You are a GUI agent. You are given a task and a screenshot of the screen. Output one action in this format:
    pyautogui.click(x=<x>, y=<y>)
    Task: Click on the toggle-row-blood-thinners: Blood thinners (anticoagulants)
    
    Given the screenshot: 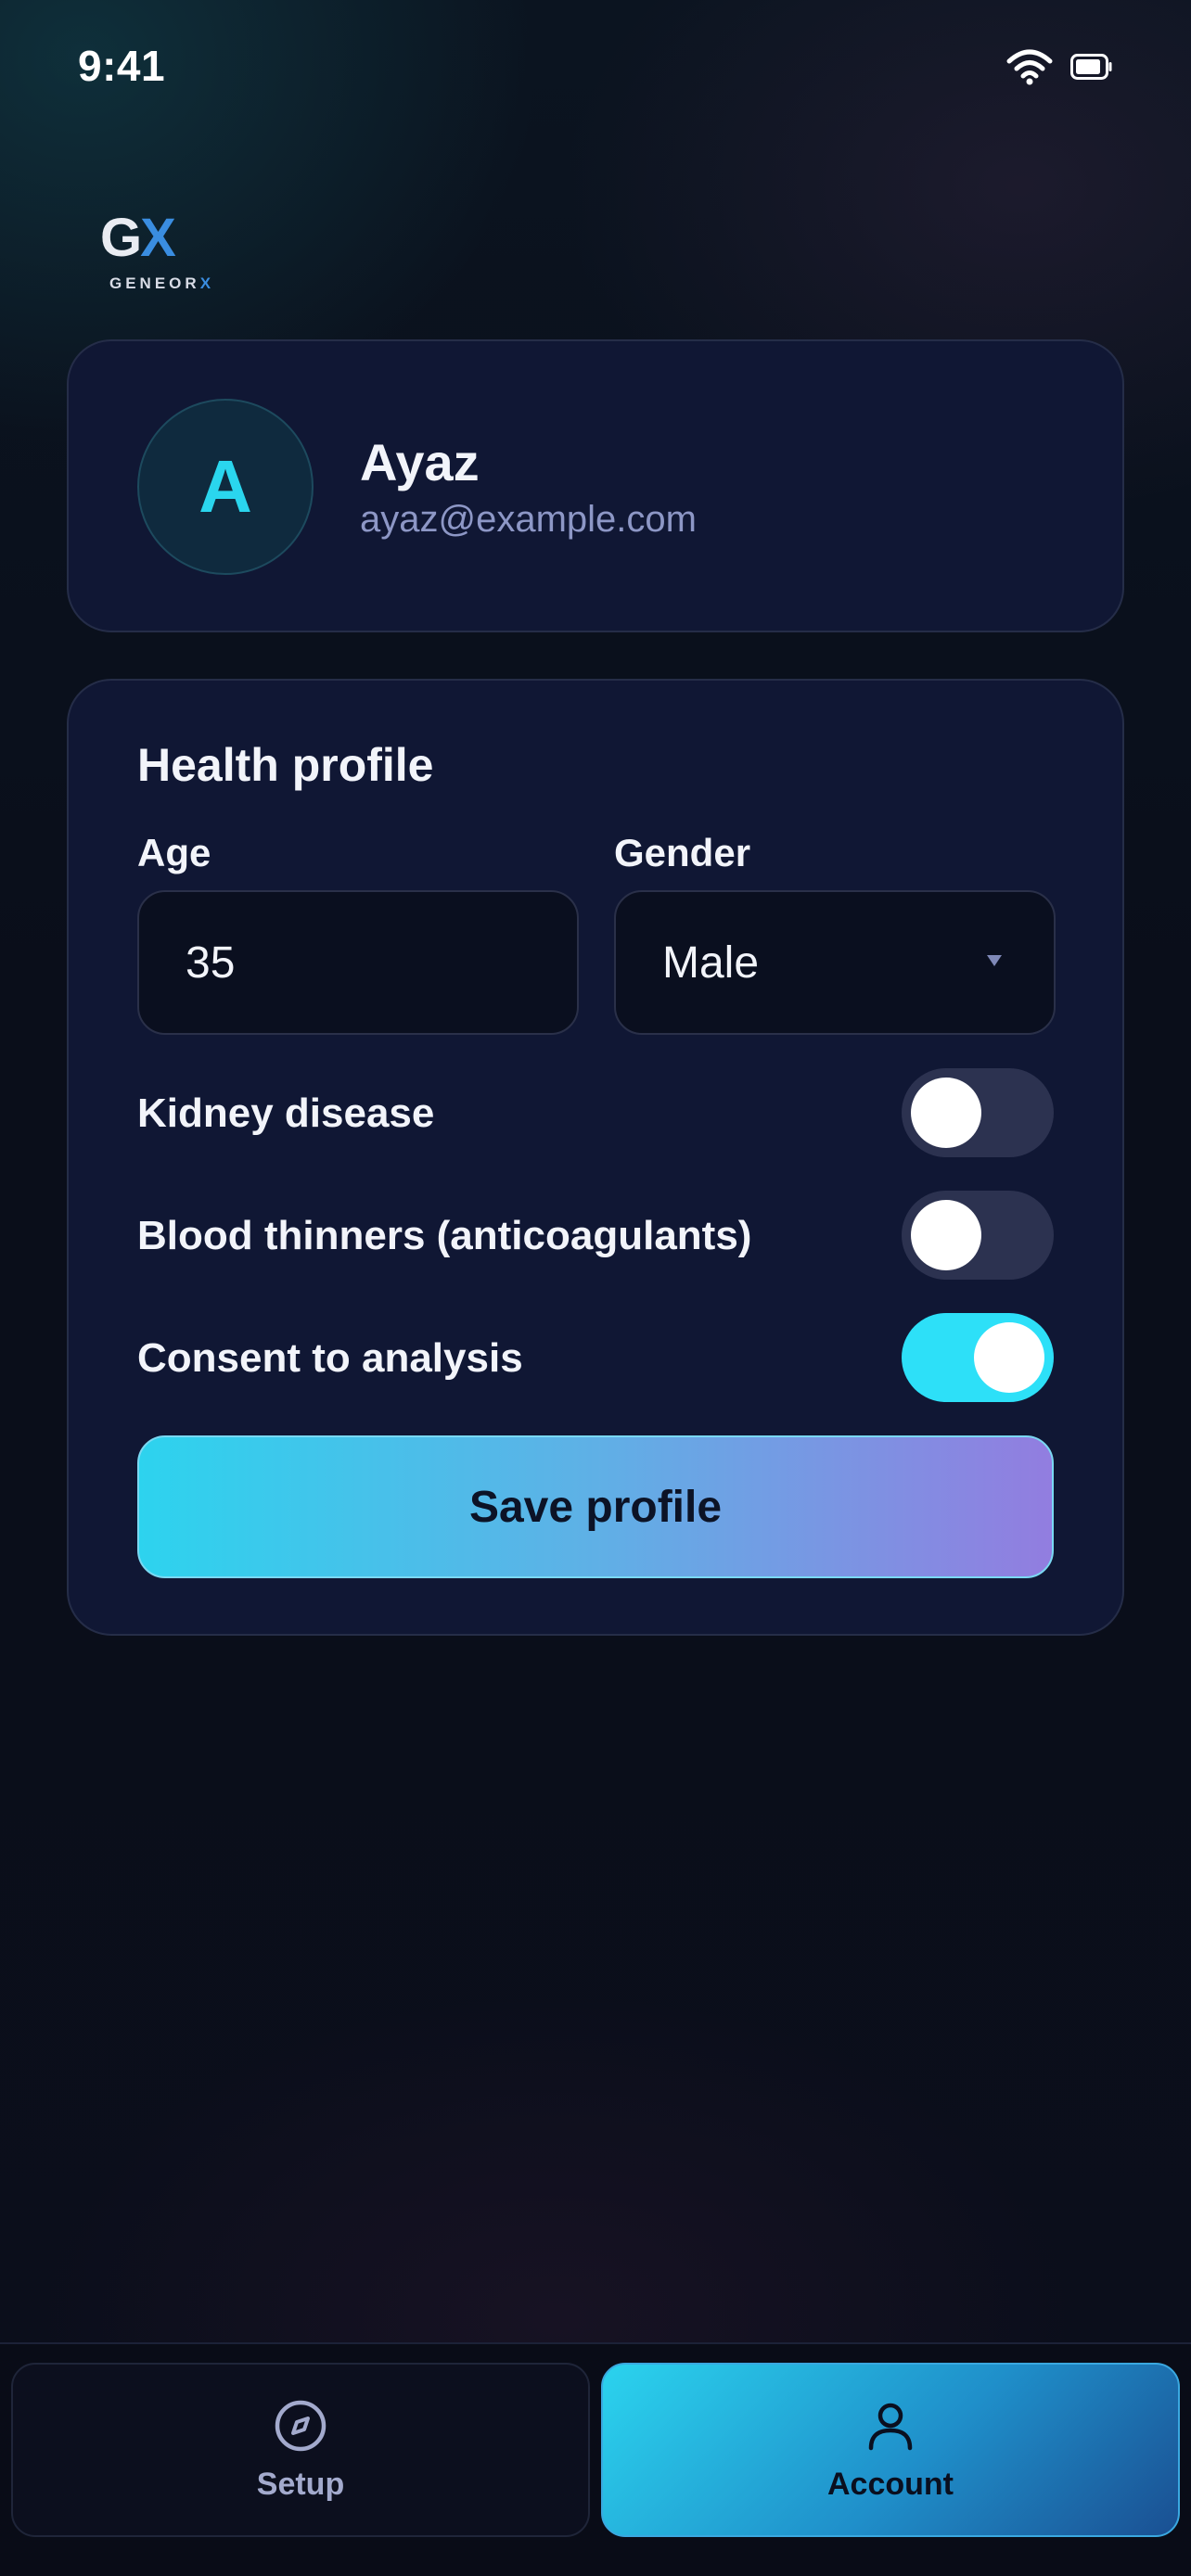 What is the action you would take?
    pyautogui.click(x=595, y=1237)
    